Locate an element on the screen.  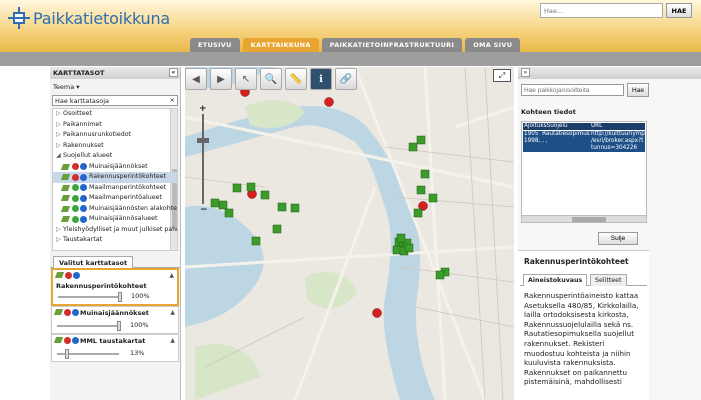
tab-karttaikkuna: KARTTAIKKUNA is located at coordinates (280, 45).